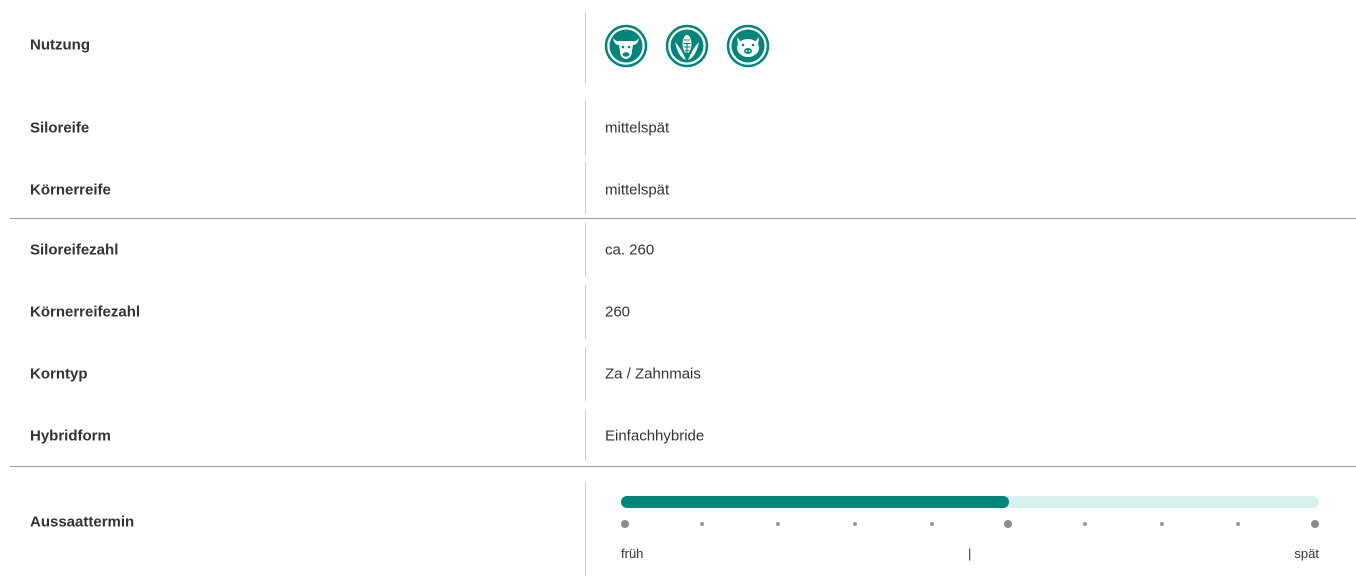 This screenshot has width=1356, height=576. Describe the element at coordinates (678, 250) in the screenshot. I see `row-siloreifezahl: Siloreifezahl ca. 260` at that location.